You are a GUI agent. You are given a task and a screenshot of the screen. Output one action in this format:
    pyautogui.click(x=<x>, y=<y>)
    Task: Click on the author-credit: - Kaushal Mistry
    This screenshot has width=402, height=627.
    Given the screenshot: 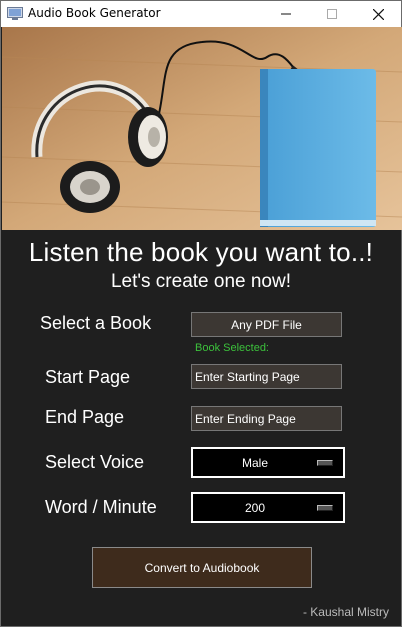 What is the action you would take?
    pyautogui.click(x=345, y=612)
    